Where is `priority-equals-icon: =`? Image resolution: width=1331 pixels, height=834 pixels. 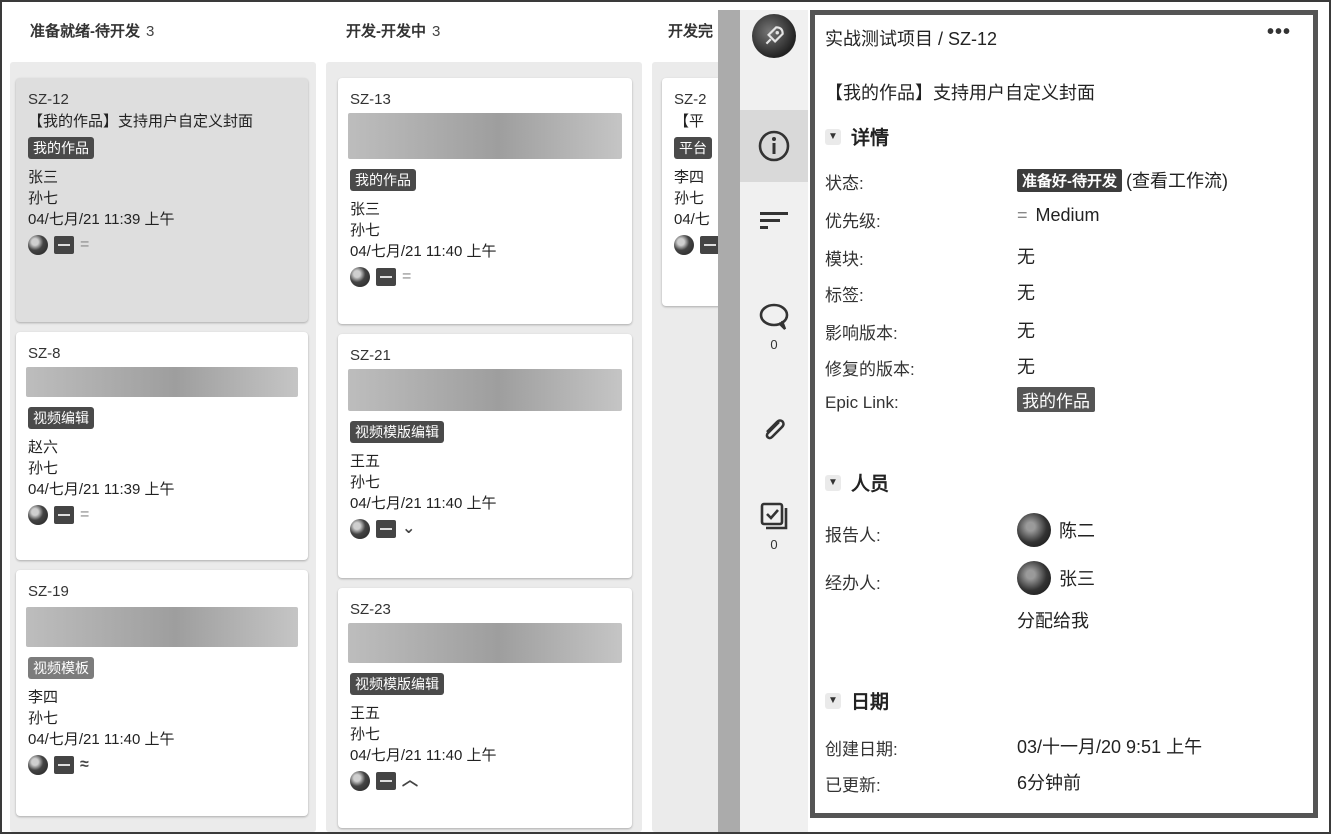 priority-equals-icon: = is located at coordinates (1022, 215).